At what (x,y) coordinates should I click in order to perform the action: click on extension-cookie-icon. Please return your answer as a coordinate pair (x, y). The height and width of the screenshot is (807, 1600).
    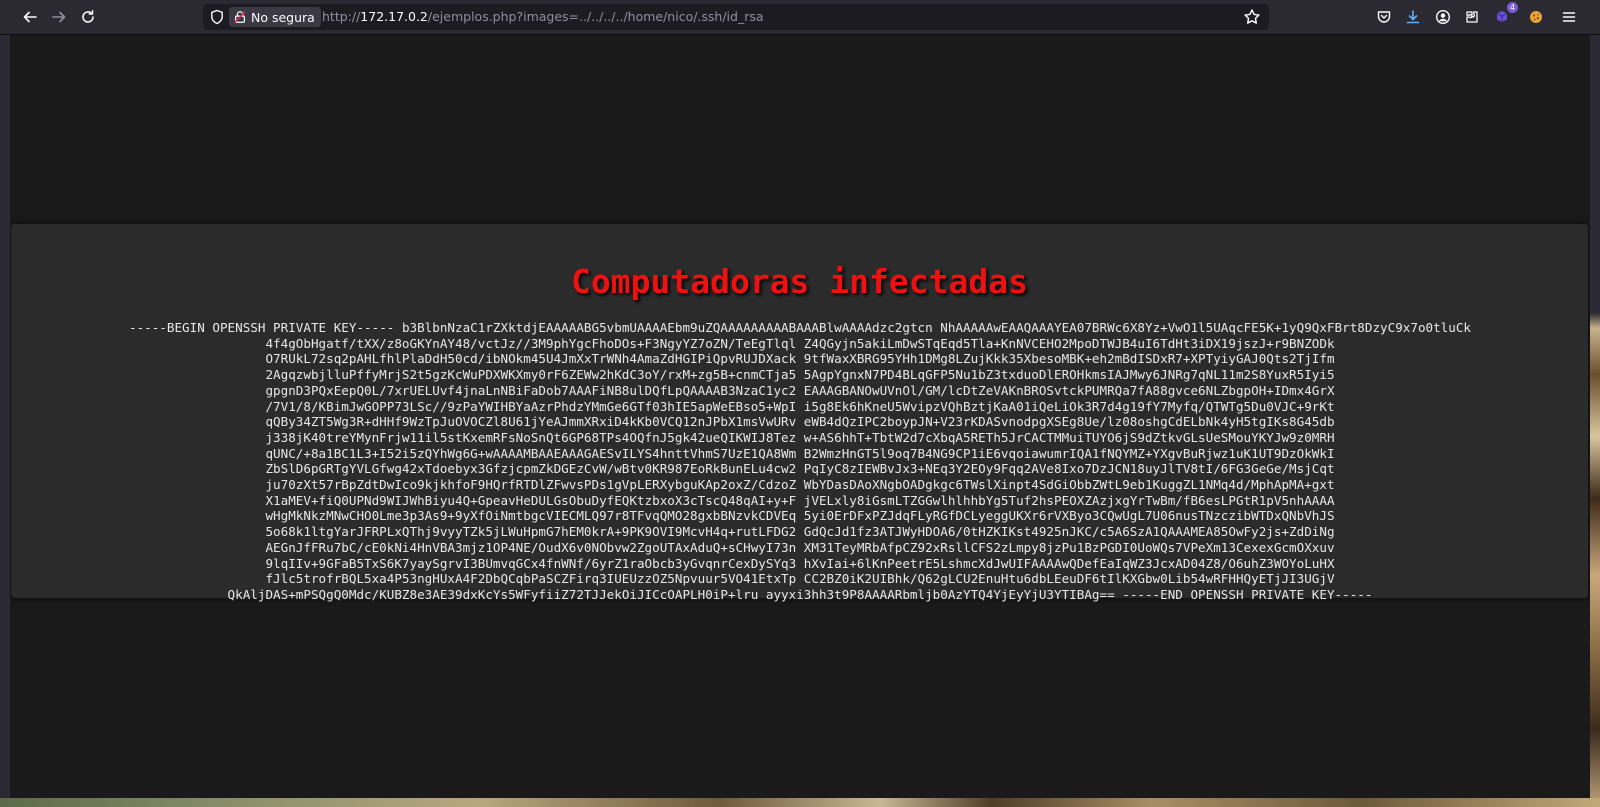
    Looking at the image, I should click on (1536, 17).